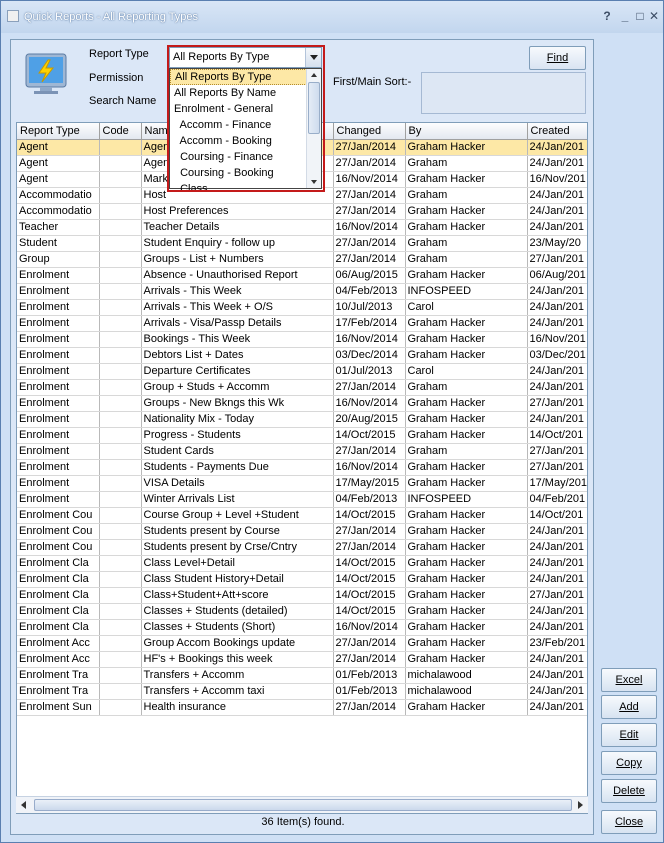  Describe the element at coordinates (629, 707) in the screenshot. I see `add-button: Add` at that location.